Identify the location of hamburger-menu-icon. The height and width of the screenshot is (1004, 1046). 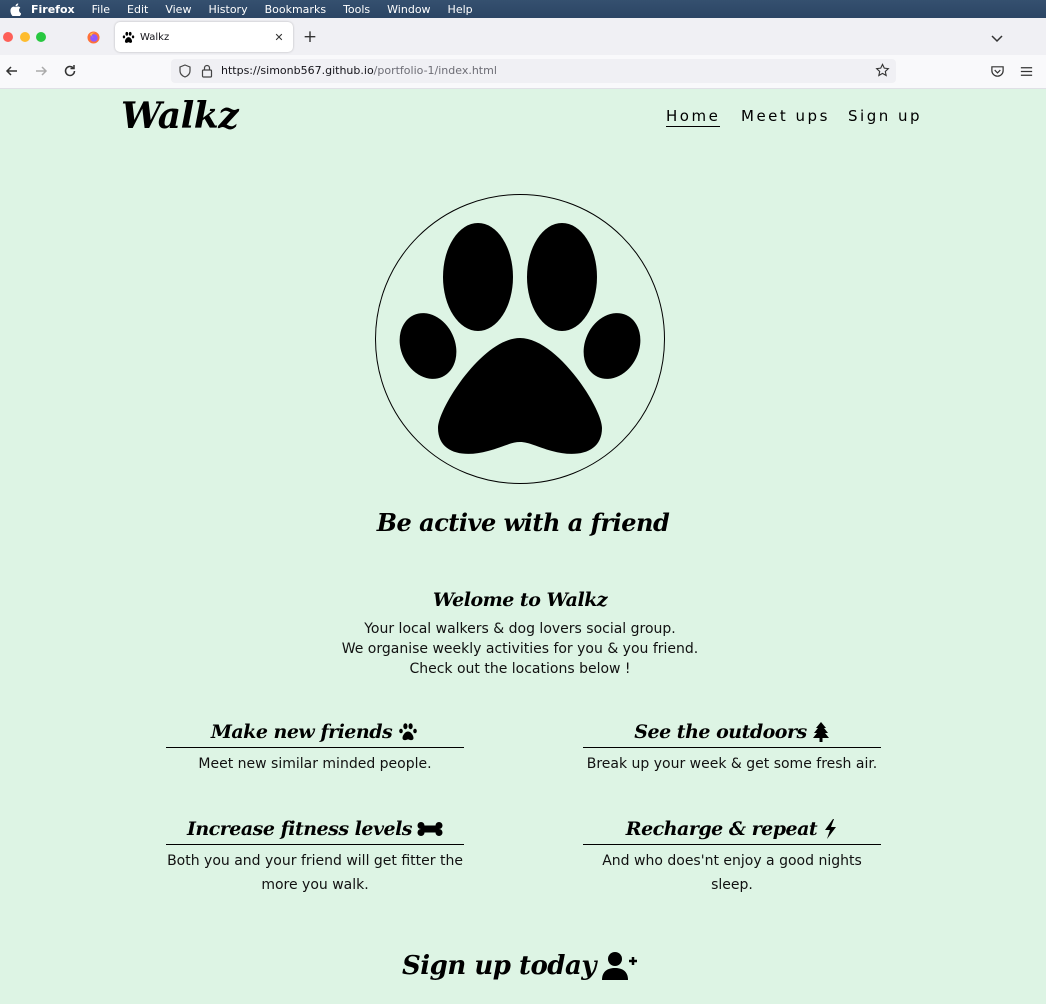
(1026, 71).